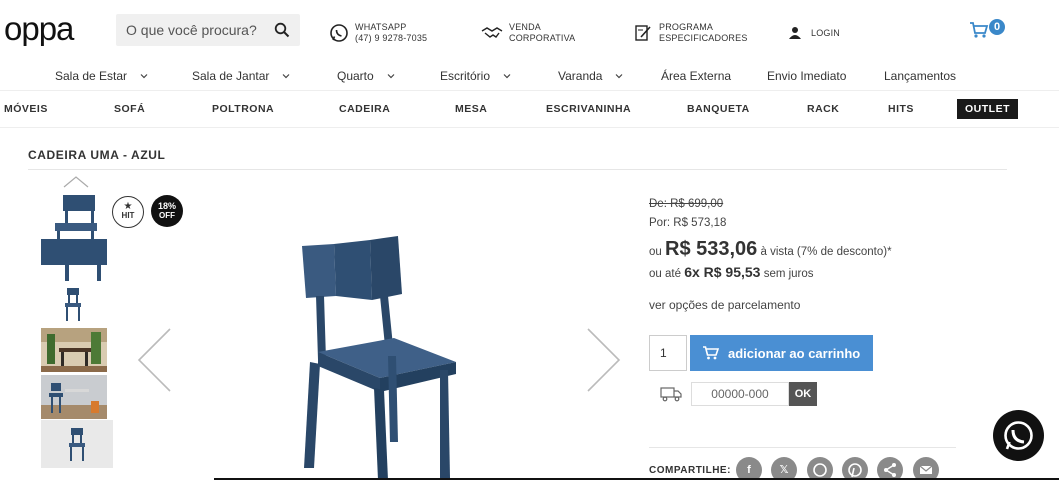 Image resolution: width=1059 pixels, height=480 pixels. I want to click on login-link: LOGIN, so click(814, 33).